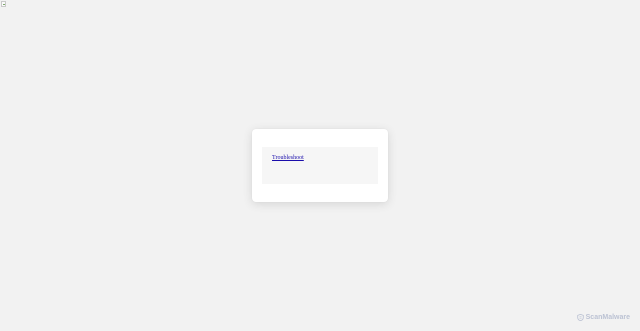  Describe the element at coordinates (580, 317) in the screenshot. I see `shield-logo-icon` at that location.